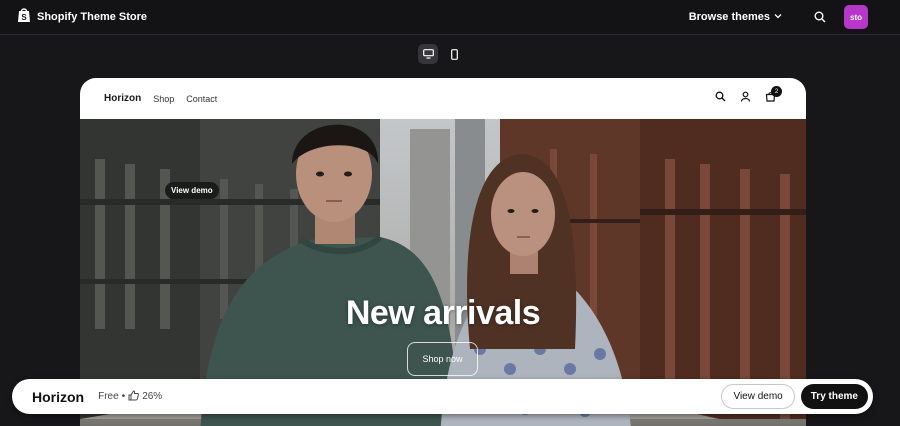 The image size is (900, 426). Describe the element at coordinates (442, 359) in the screenshot. I see `shop-now-button: Shop now` at that location.